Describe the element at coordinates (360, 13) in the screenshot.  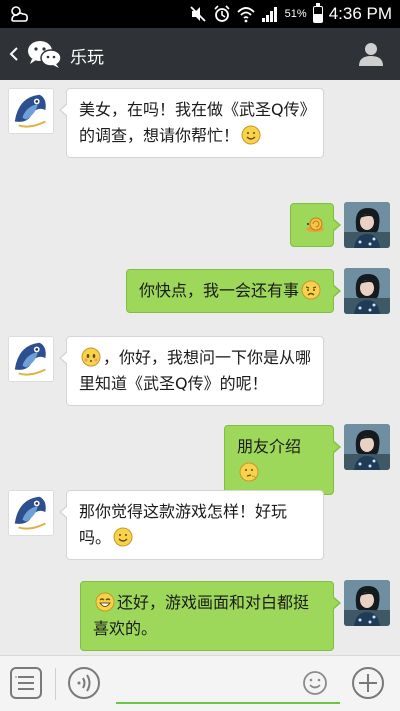
I see `clock: 4:36 PM` at that location.